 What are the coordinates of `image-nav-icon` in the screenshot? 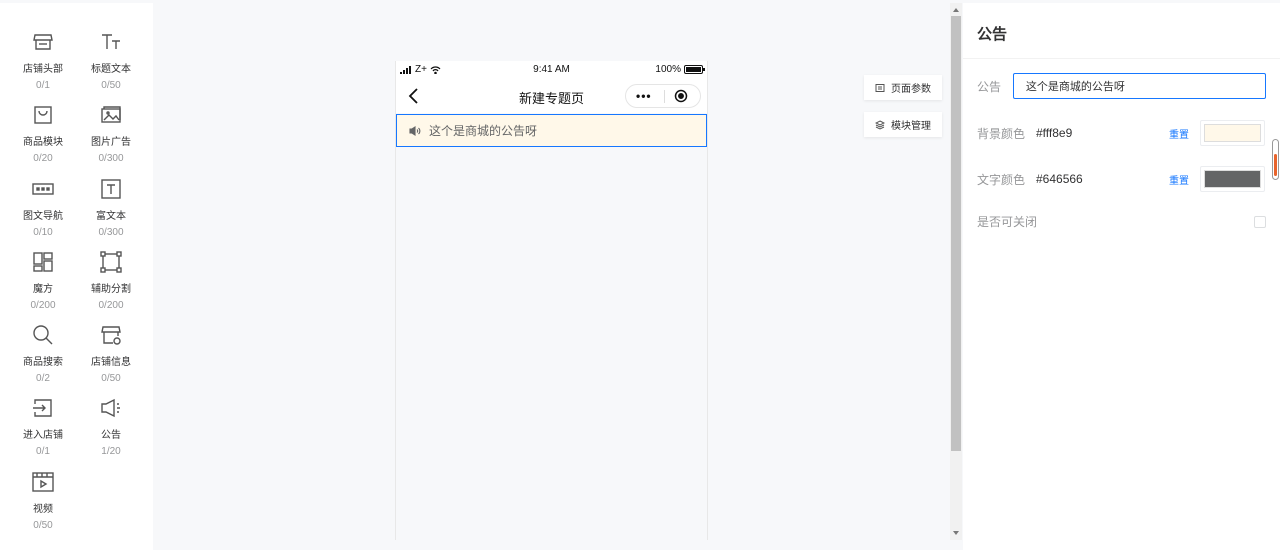 It's located at (43, 188).